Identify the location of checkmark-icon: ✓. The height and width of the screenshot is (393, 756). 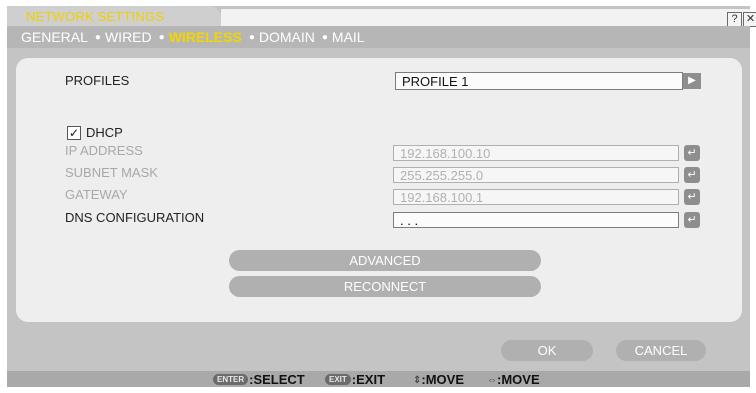
(74, 133).